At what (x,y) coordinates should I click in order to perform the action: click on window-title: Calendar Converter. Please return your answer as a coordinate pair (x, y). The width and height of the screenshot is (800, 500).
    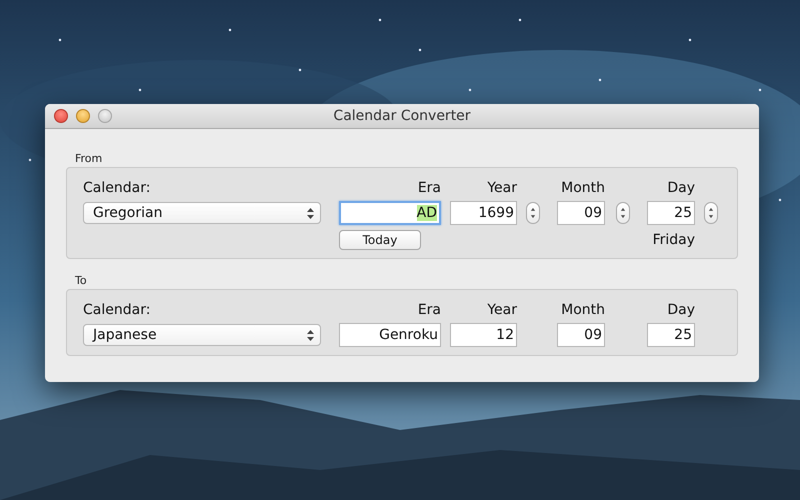
    Looking at the image, I should click on (402, 116).